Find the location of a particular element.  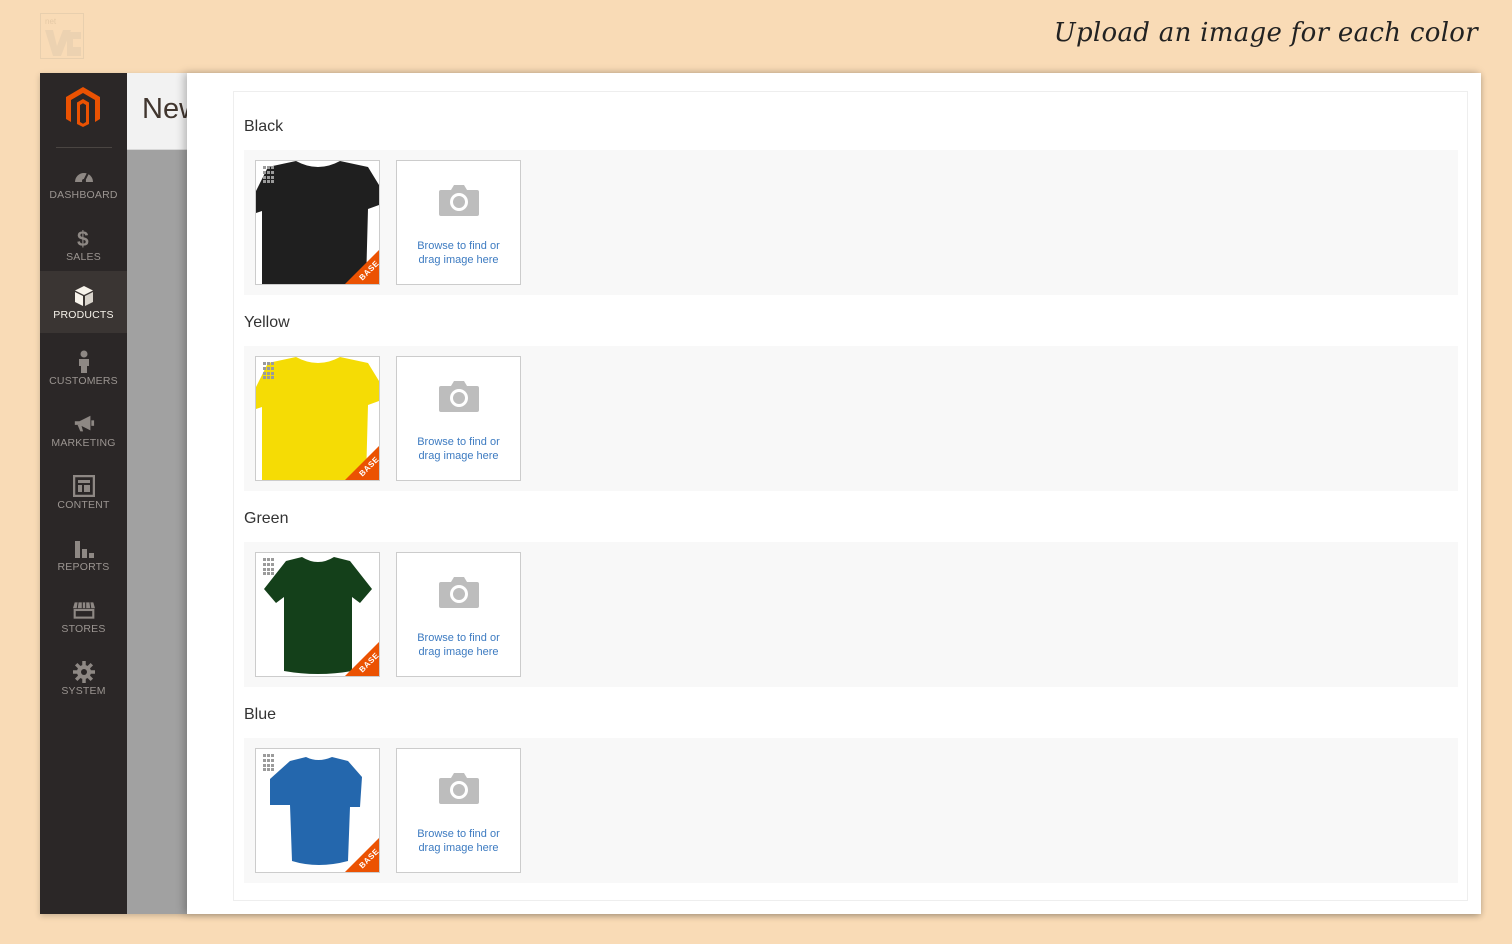

sidebar-item-label: DASHBOARD is located at coordinates (83, 195).